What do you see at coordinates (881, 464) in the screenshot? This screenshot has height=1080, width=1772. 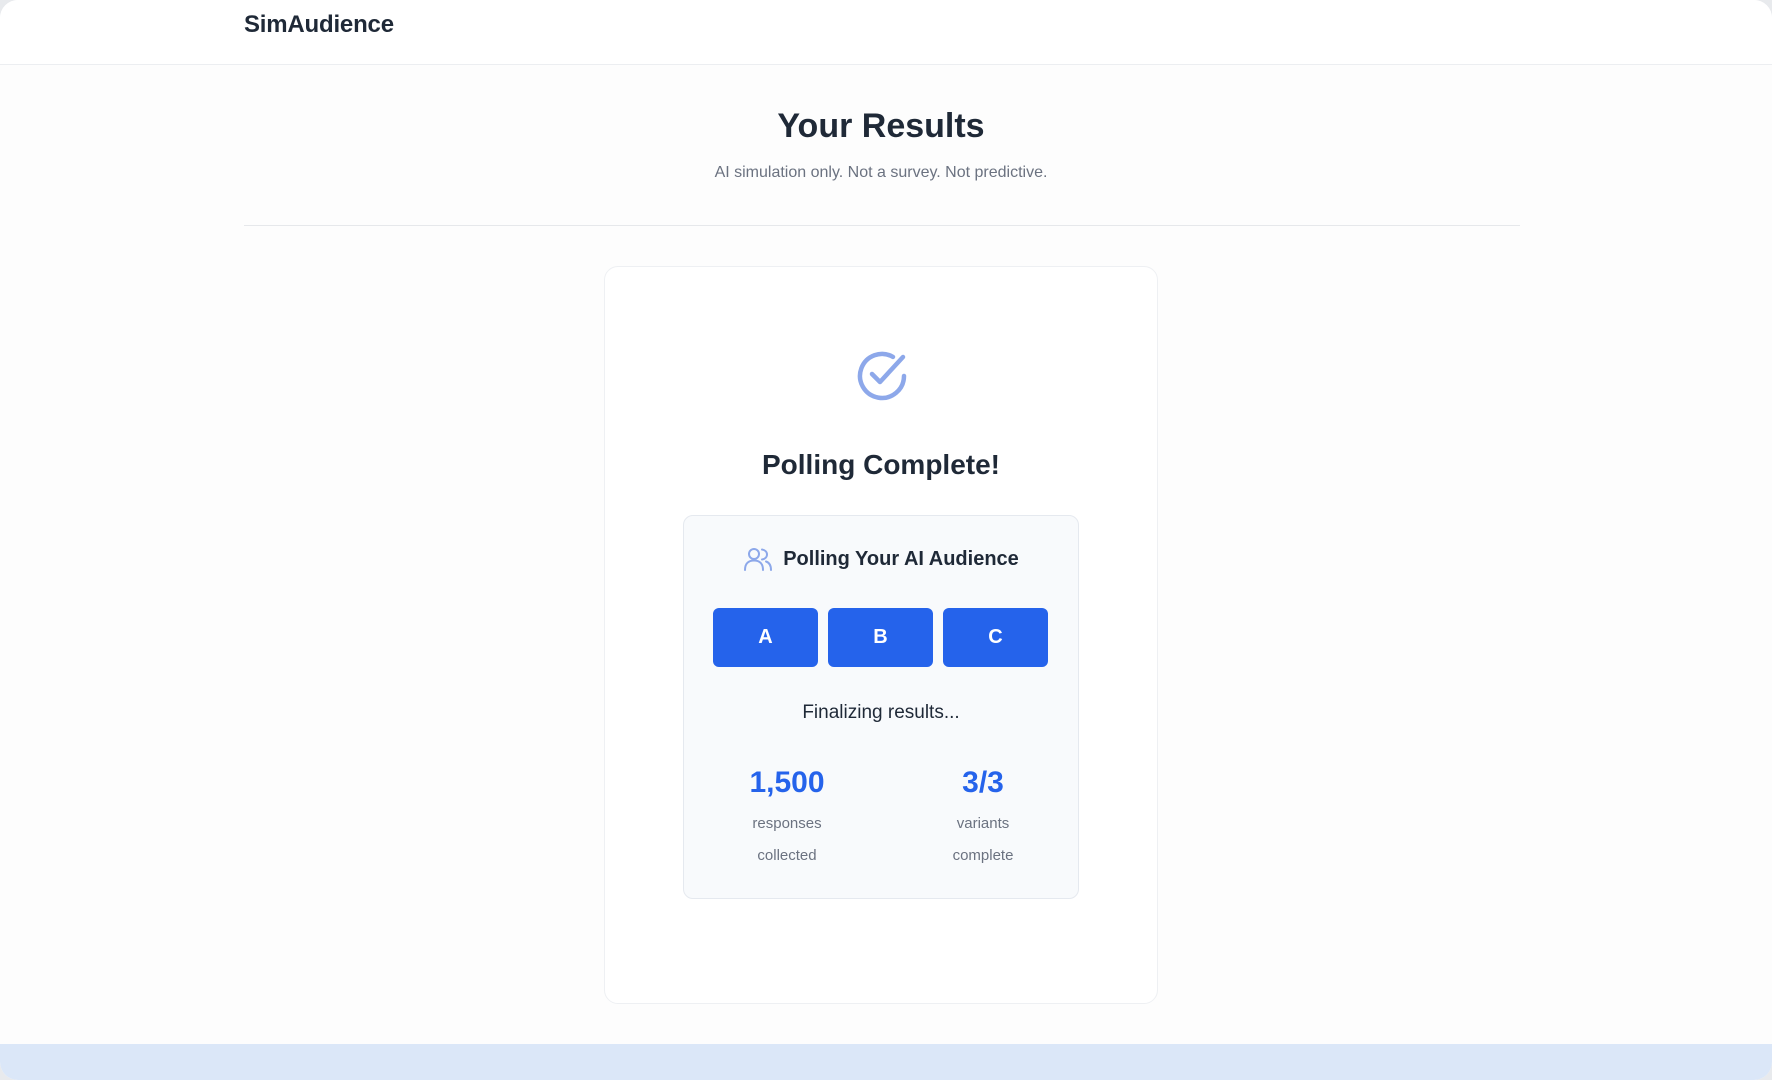 I see `polling-complete-title: Polling Complete!` at bounding box center [881, 464].